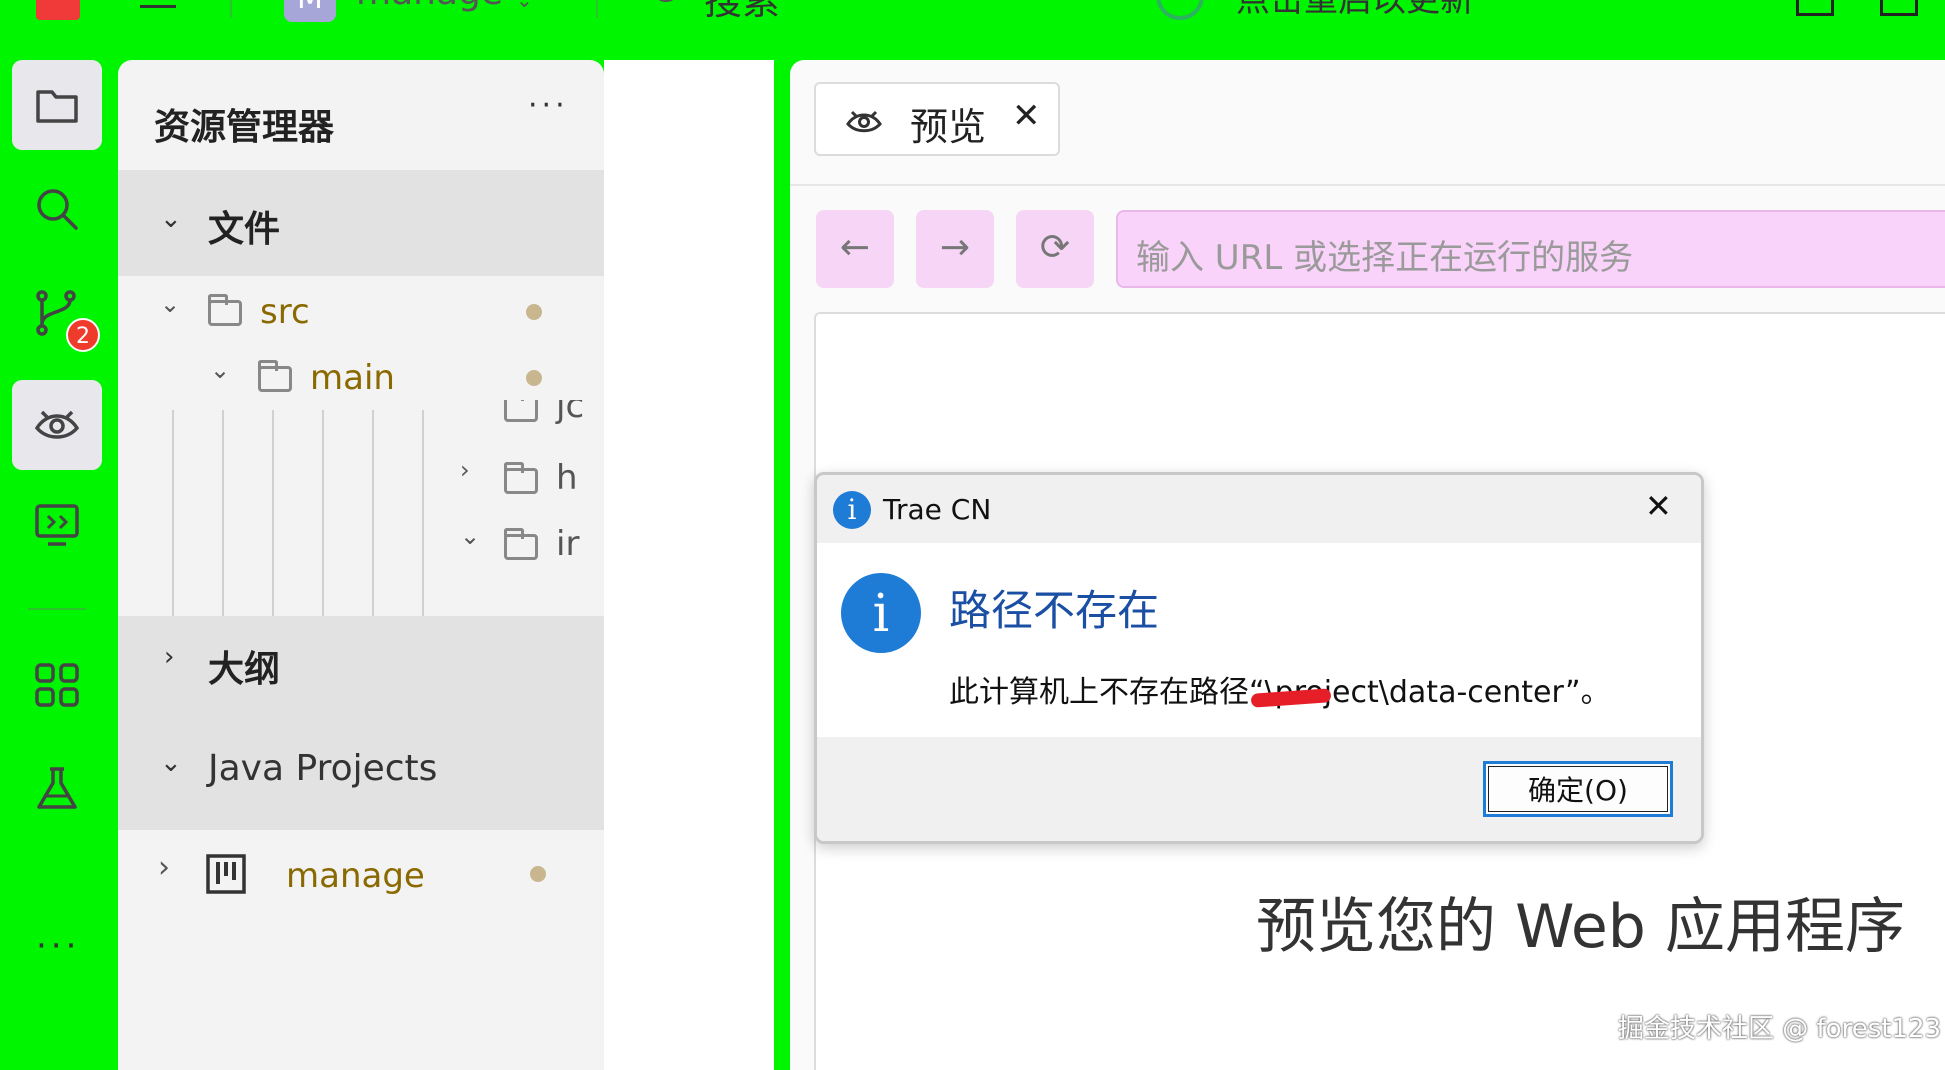 The width and height of the screenshot is (1945, 1070). Describe the element at coordinates (570, 413) in the screenshot. I see `tree-item-label: jc` at that location.